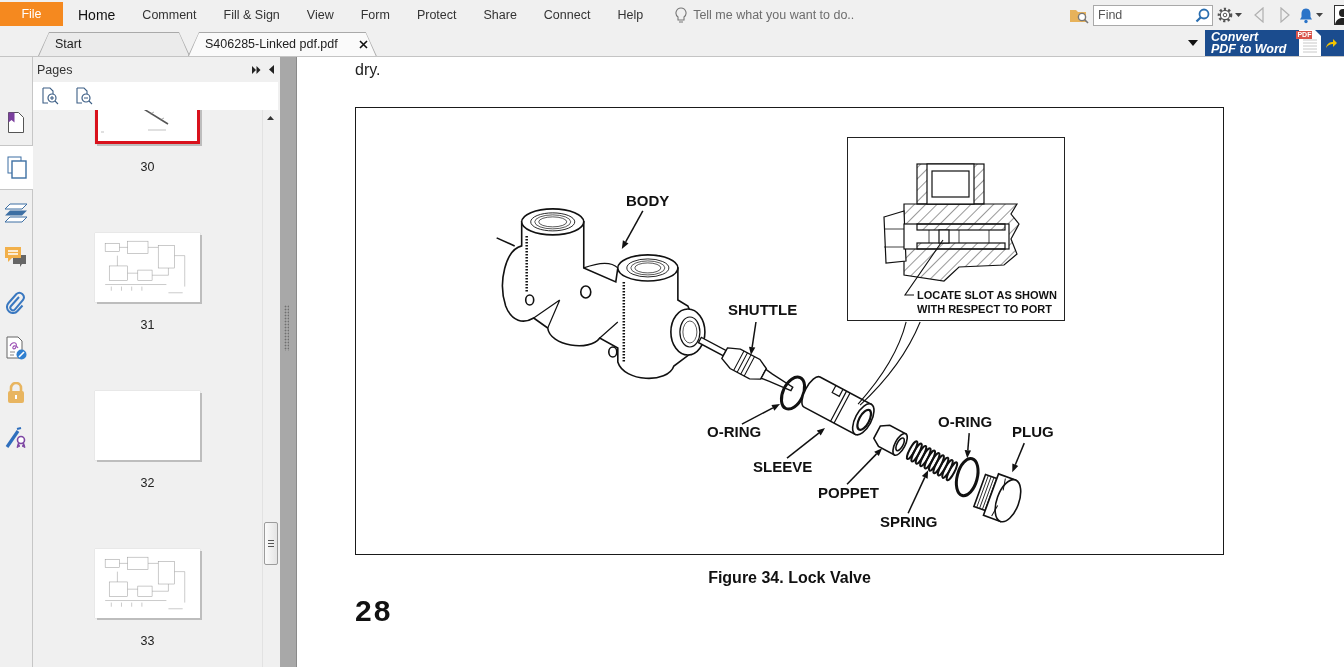  I want to click on signature-icon, so click(16, 347).